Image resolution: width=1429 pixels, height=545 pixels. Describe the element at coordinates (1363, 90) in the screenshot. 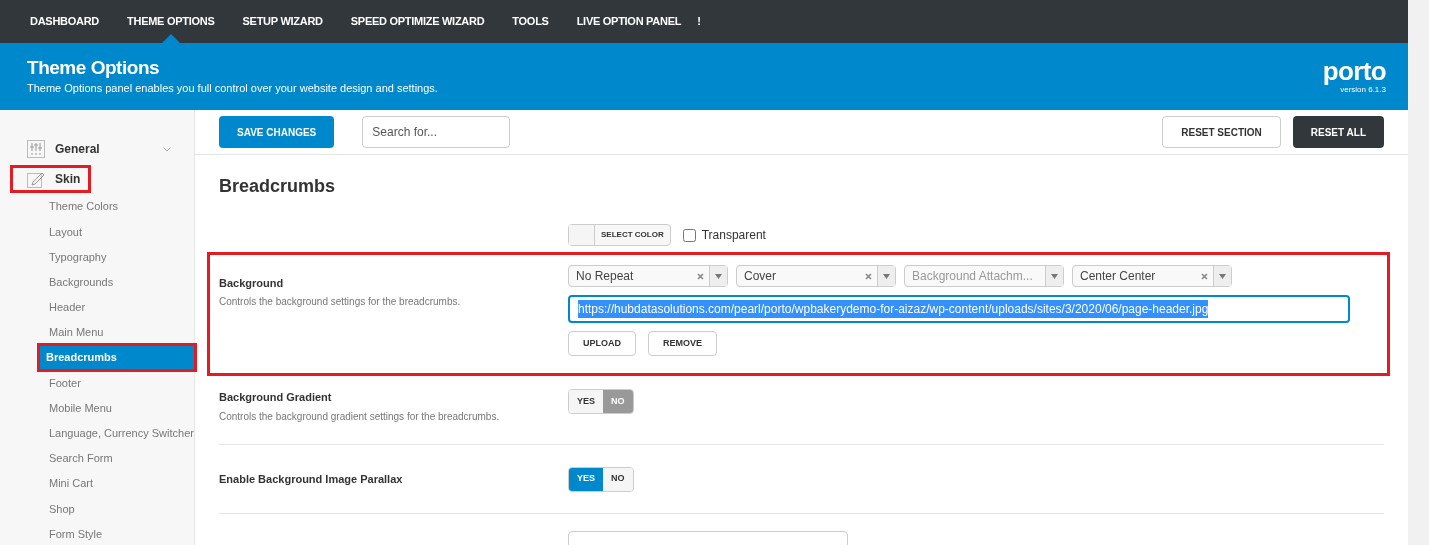

I see `version-label: version 6.1.3` at that location.